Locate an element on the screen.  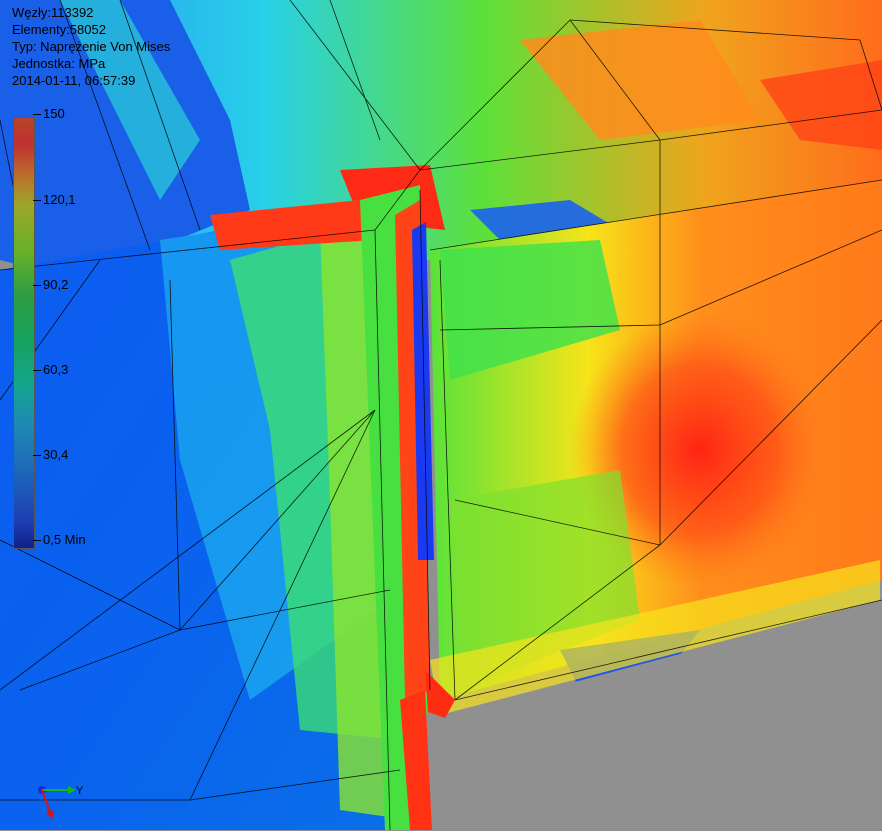
legend-tick: 60,3 is located at coordinates (50, 369).